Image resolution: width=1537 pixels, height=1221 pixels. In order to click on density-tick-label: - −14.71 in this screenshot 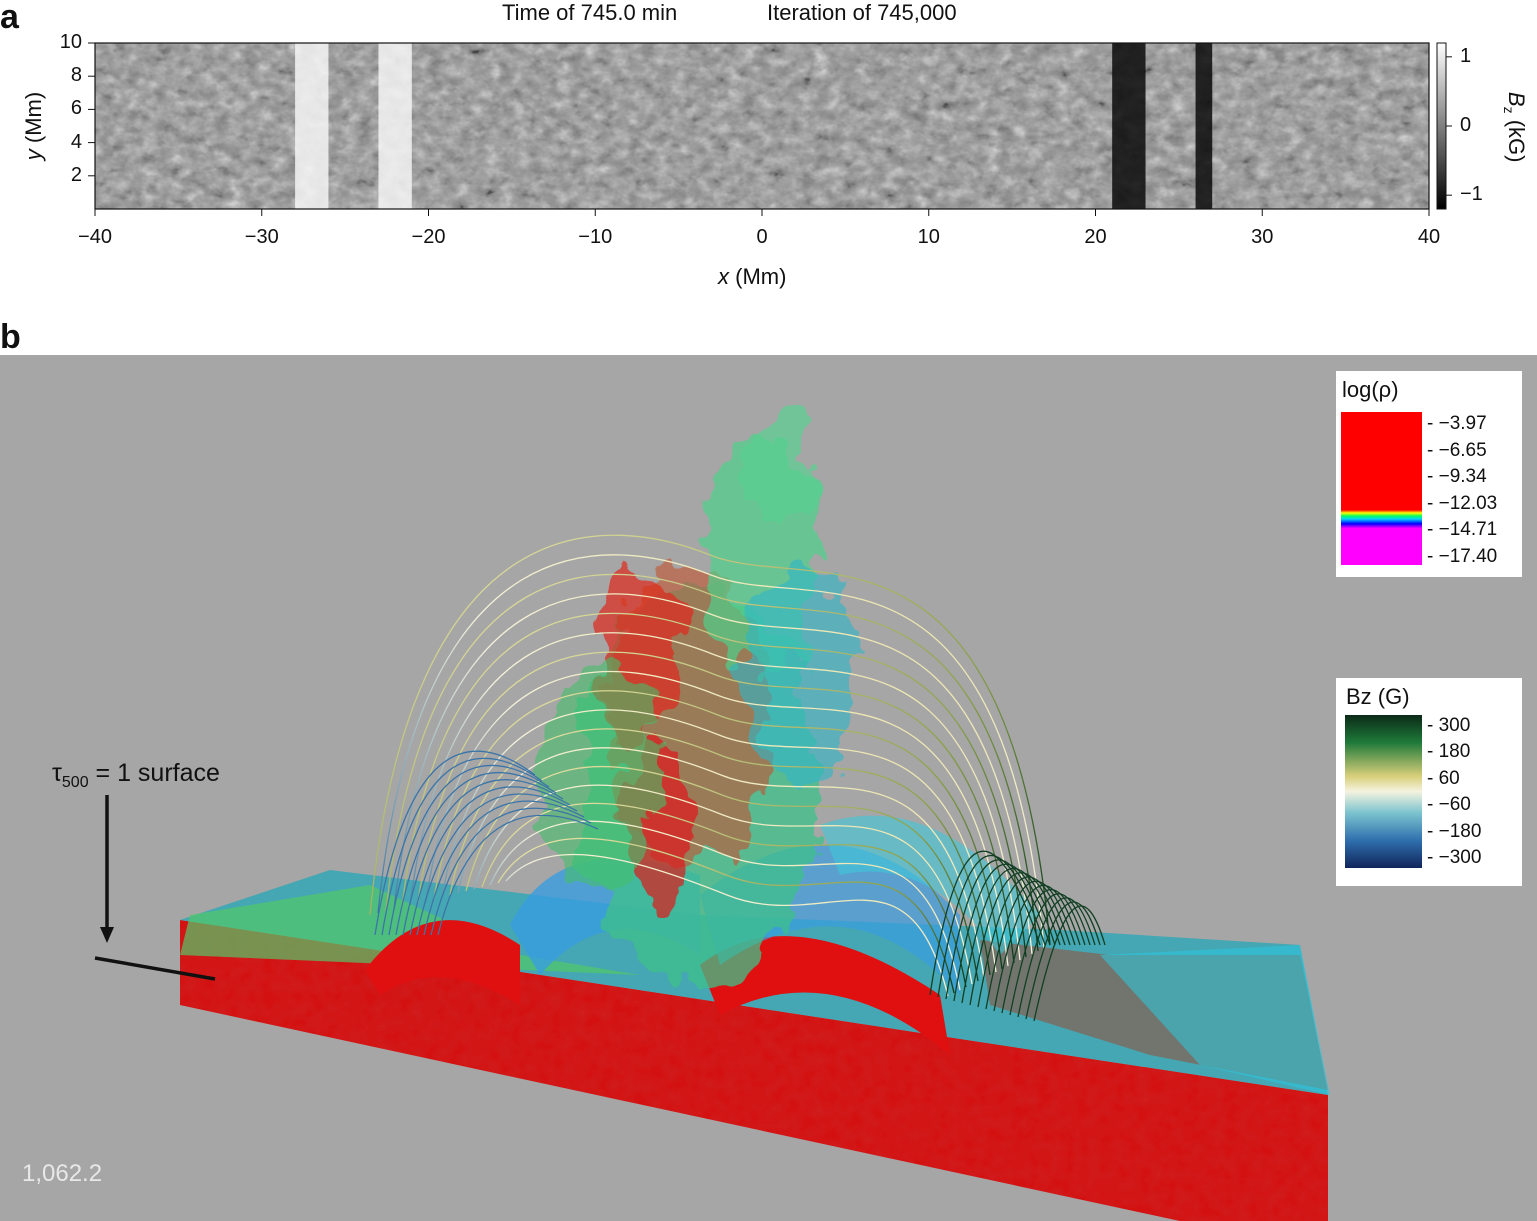, I will do `click(1462, 530)`.